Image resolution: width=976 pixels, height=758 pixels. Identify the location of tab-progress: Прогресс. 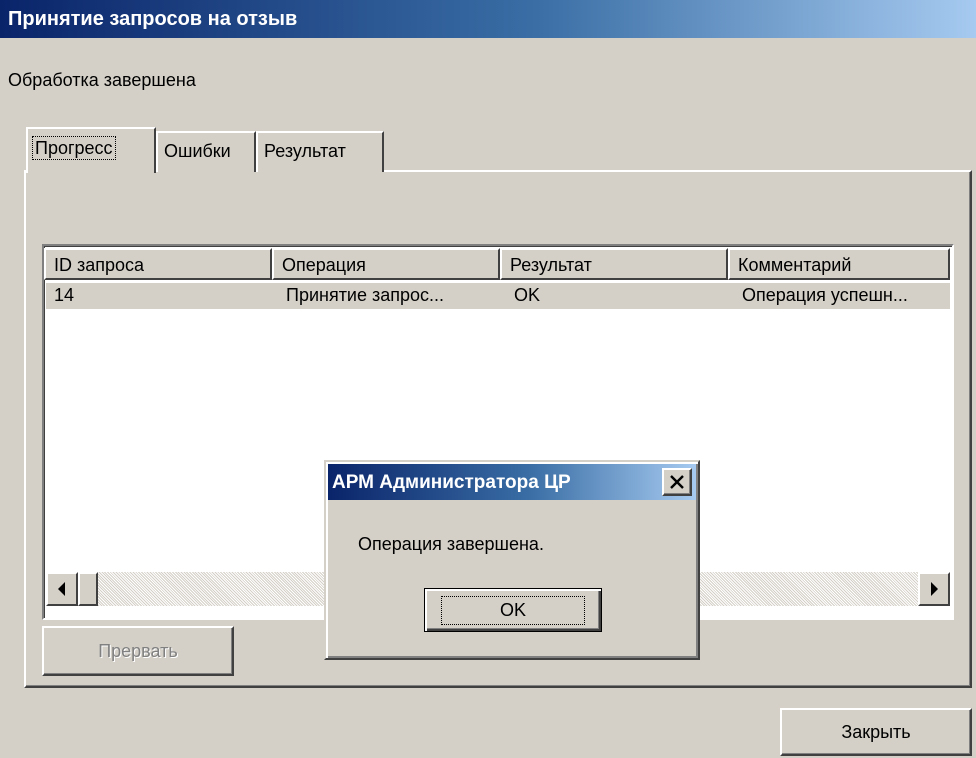
(91, 150).